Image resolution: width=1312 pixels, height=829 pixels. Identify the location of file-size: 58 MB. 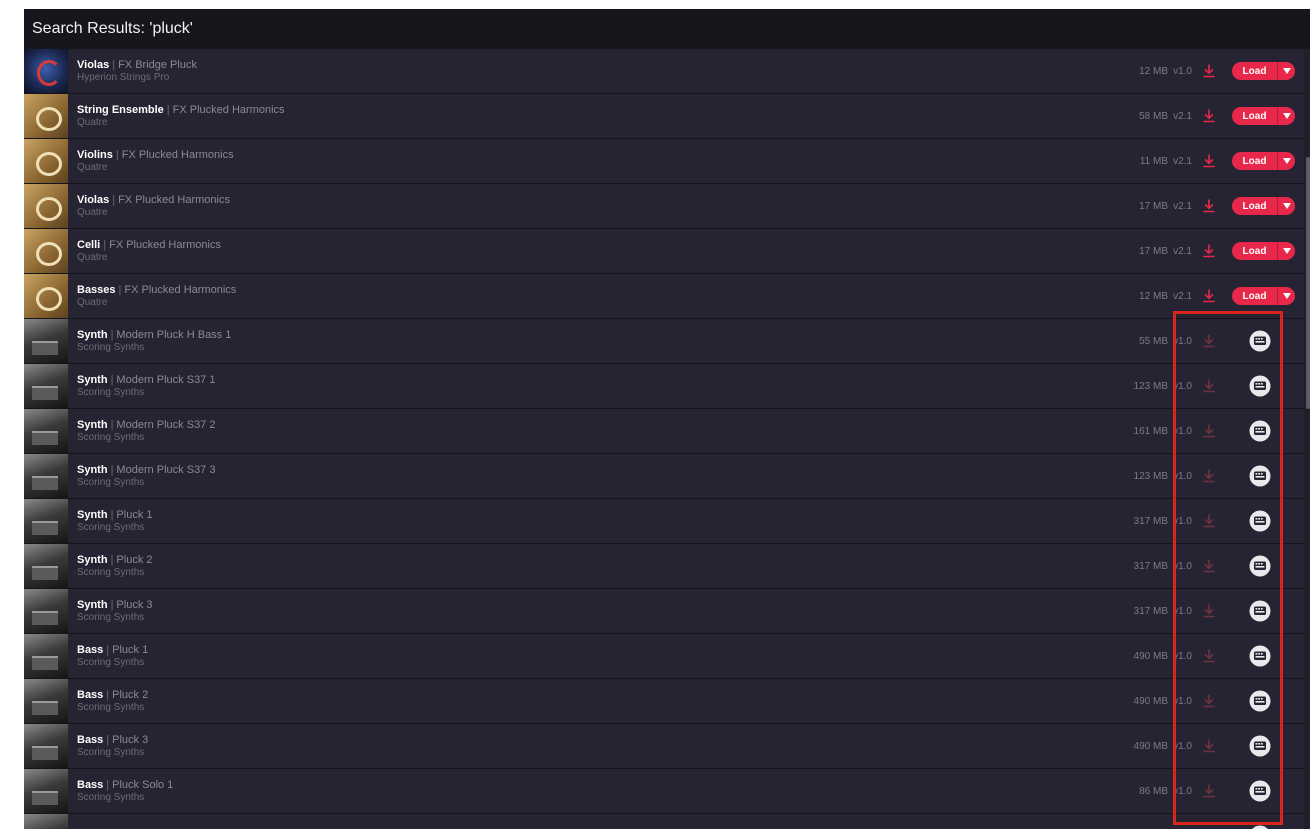
(1153, 116).